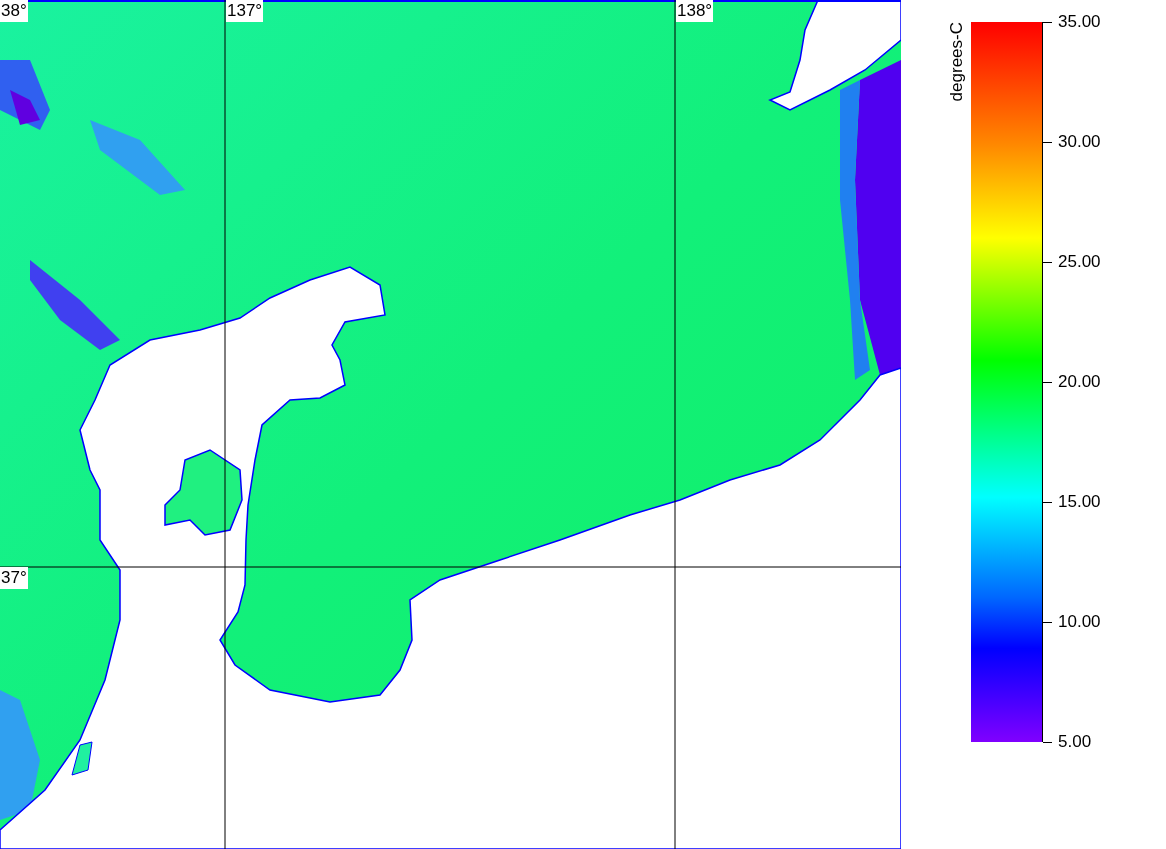 This screenshot has width=1166, height=849. What do you see at coordinates (1079, 622) in the screenshot?
I see `tick-label: 10.00` at bounding box center [1079, 622].